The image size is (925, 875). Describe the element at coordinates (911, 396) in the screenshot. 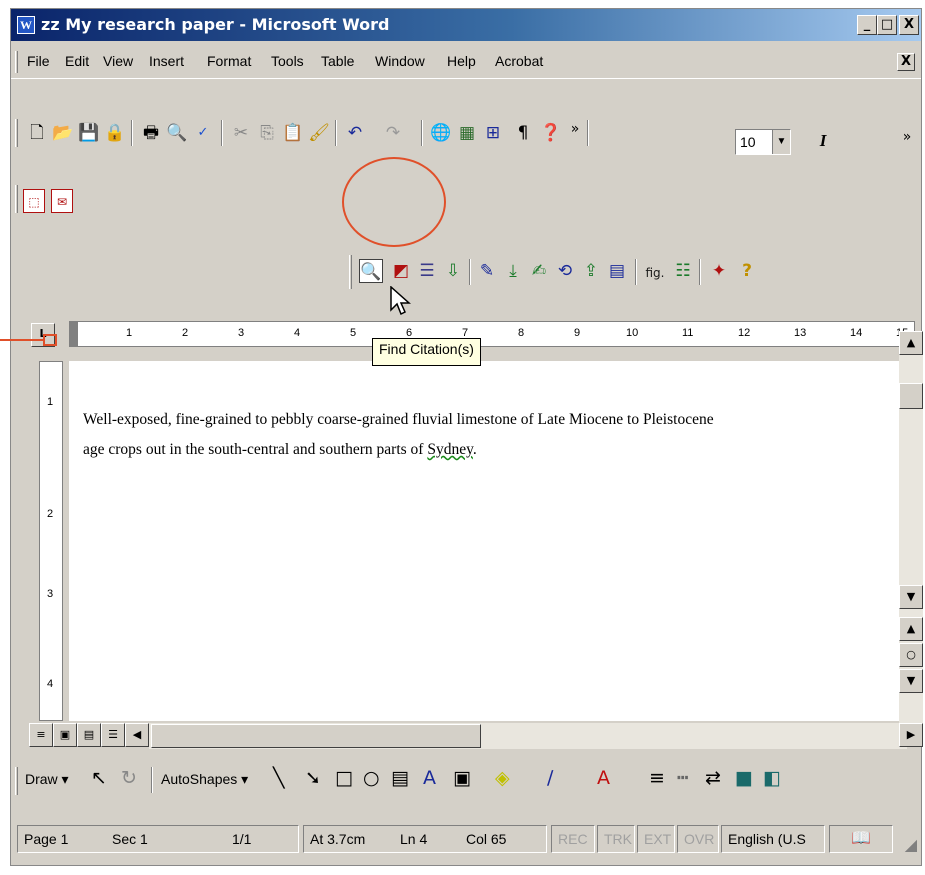

I see `scroll-thumb` at that location.